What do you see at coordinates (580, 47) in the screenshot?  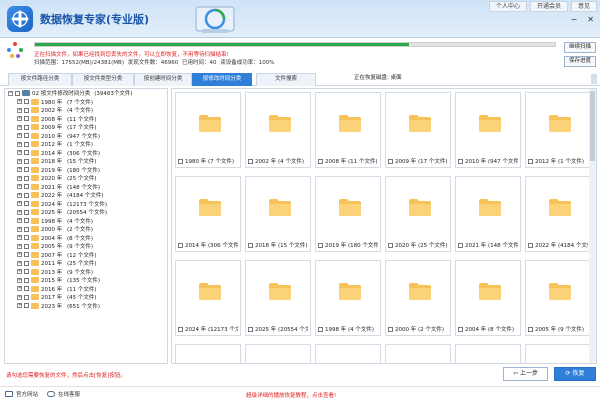 I see `continue-scan-button: 继续扫描` at bounding box center [580, 47].